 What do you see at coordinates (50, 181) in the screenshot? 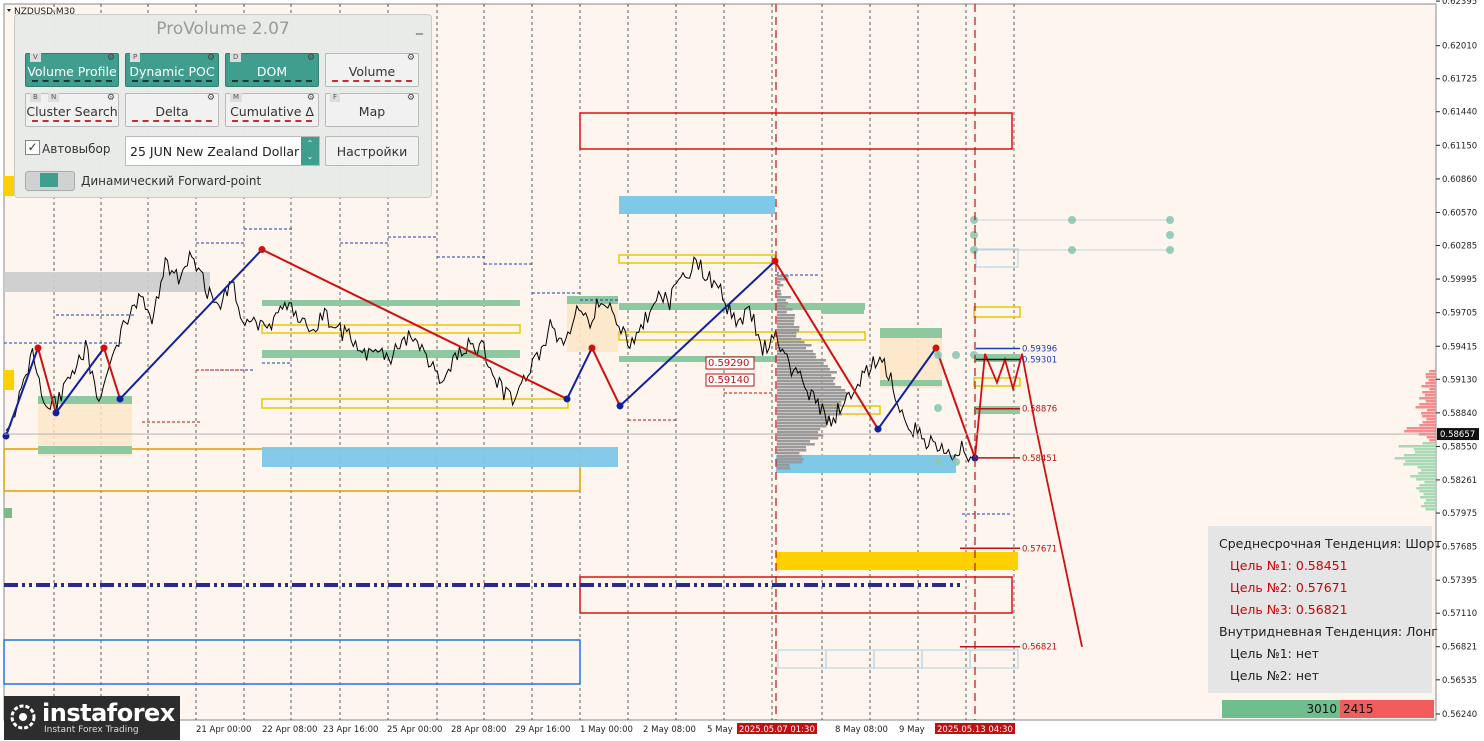
I see `forward-point-toggle` at bounding box center [50, 181].